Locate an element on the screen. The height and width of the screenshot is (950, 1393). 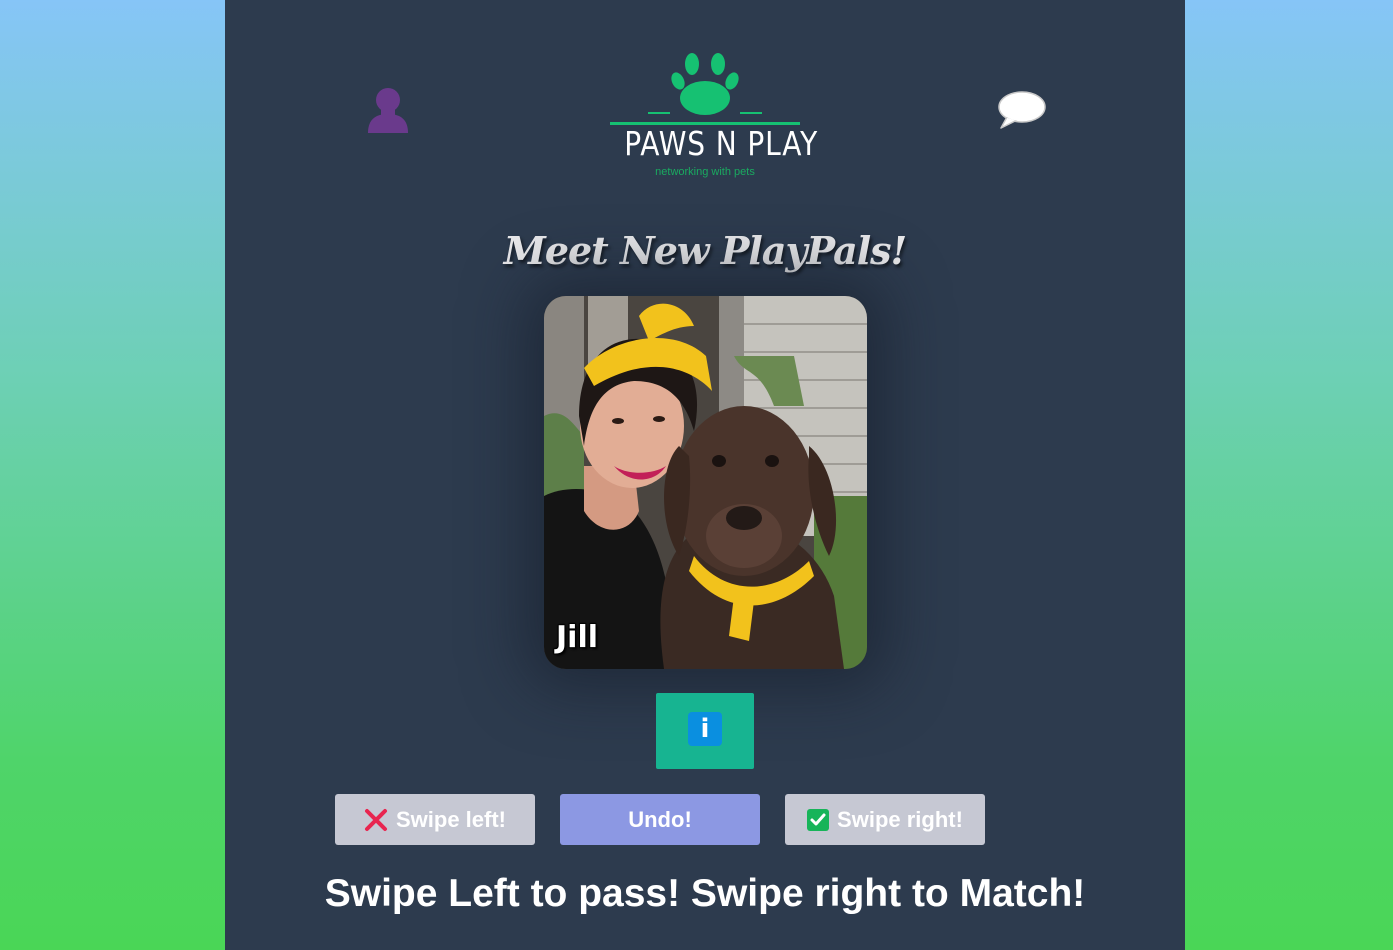
speech-bubble-icon is located at coordinates (1022, 110).